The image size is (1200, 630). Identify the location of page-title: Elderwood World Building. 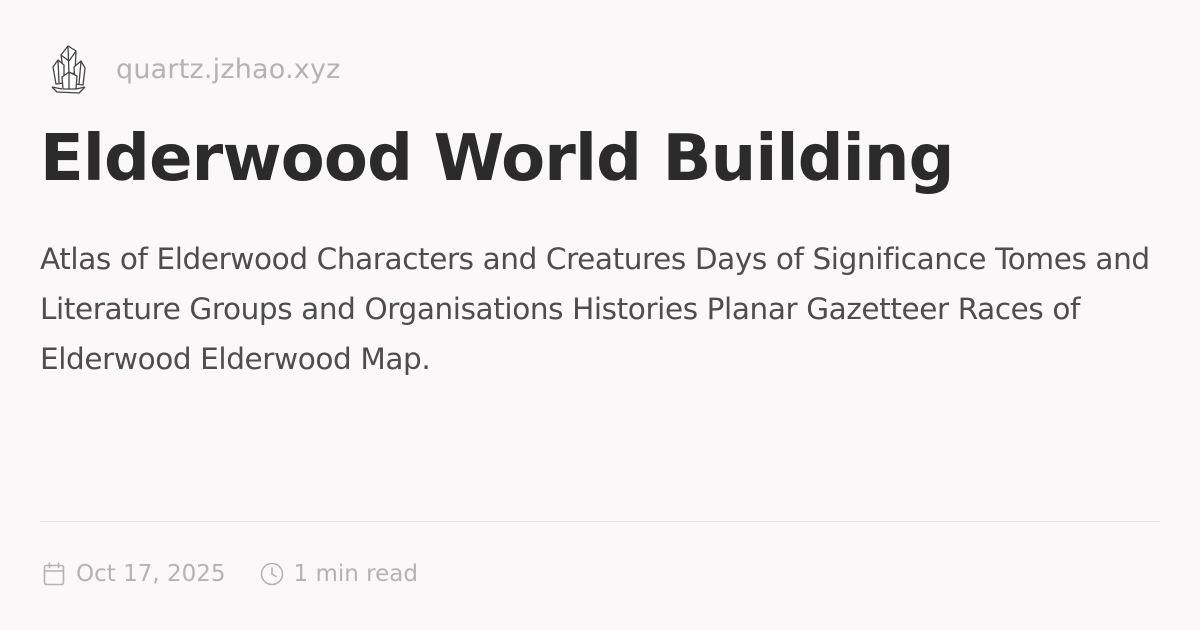
(497, 159).